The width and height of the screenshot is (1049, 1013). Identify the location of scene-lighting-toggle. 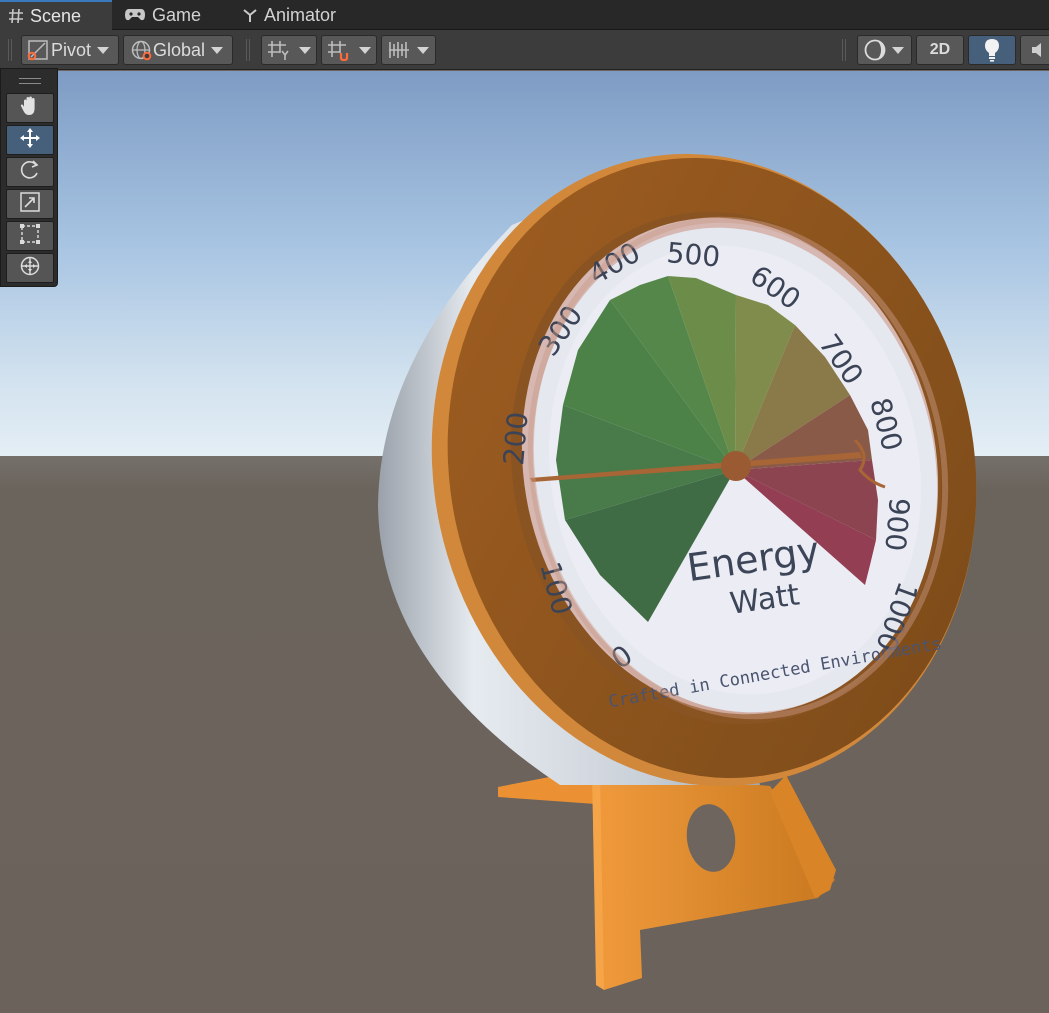
(992, 50).